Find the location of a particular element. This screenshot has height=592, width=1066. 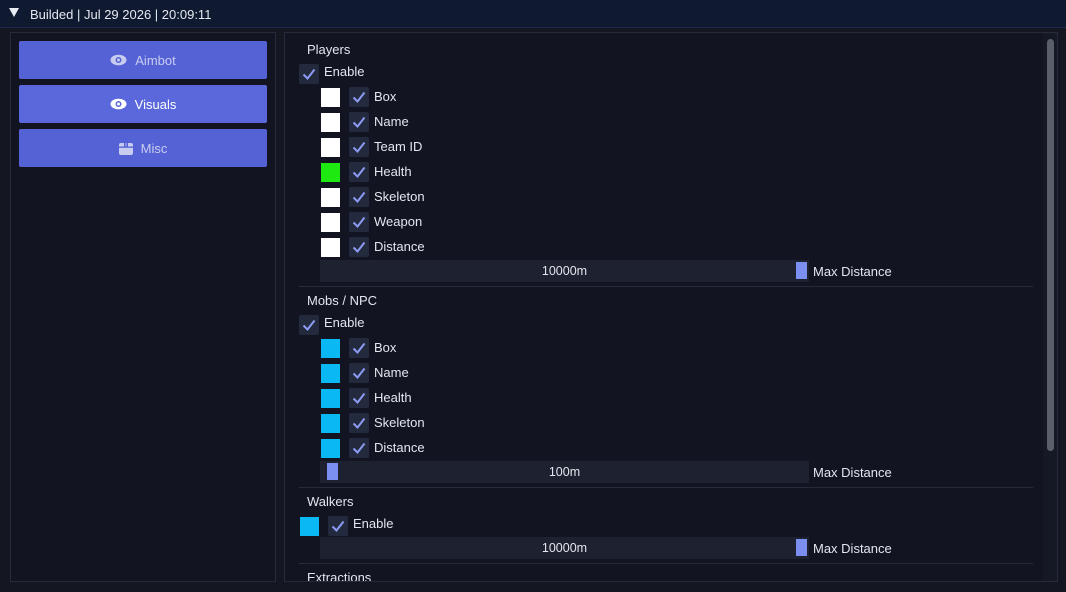

mobs-distance-slider: 100m is located at coordinates (564, 472).